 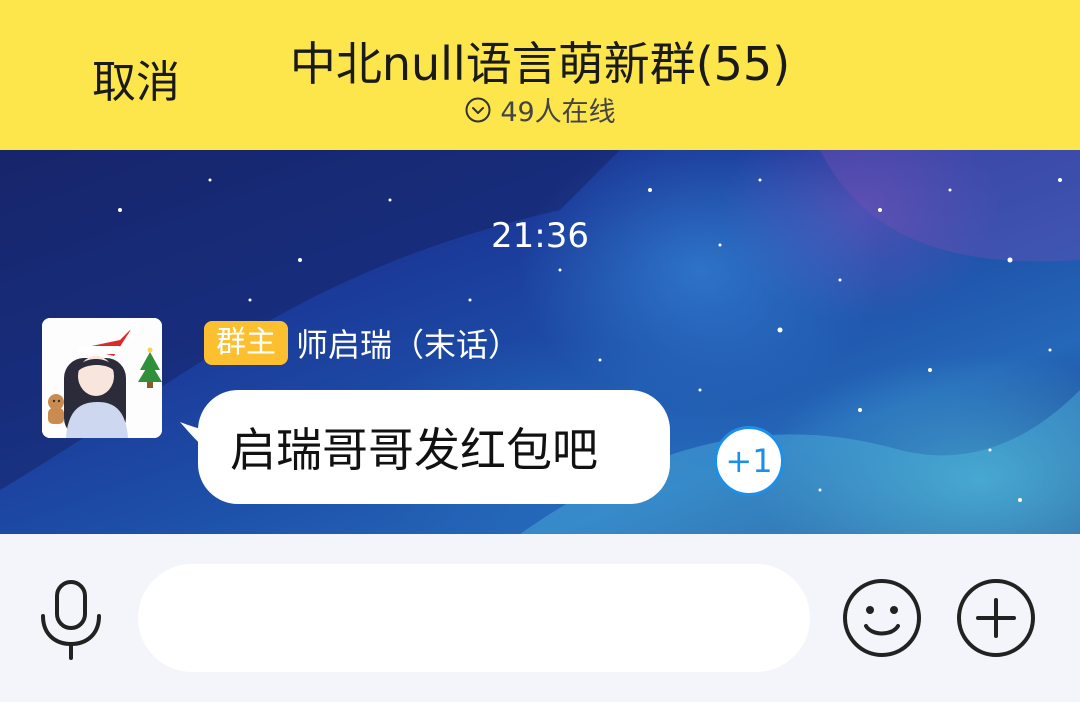 What do you see at coordinates (558, 112) in the screenshot?
I see `online-count-text: 49人在线` at bounding box center [558, 112].